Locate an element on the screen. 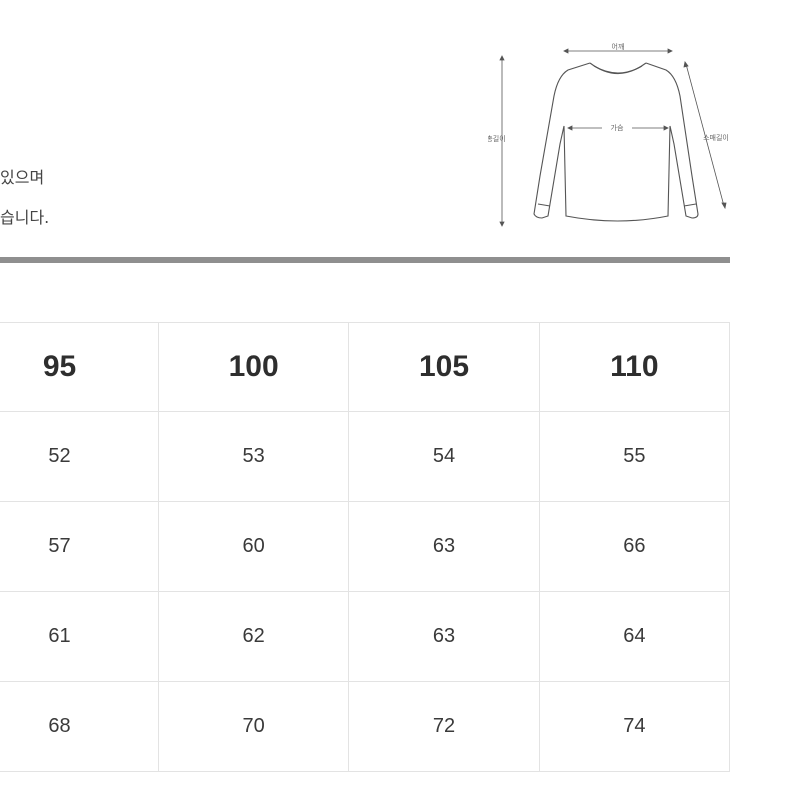 Image resolution: width=800 pixels, height=800 pixels. table-cell: 68 is located at coordinates (79, 726).